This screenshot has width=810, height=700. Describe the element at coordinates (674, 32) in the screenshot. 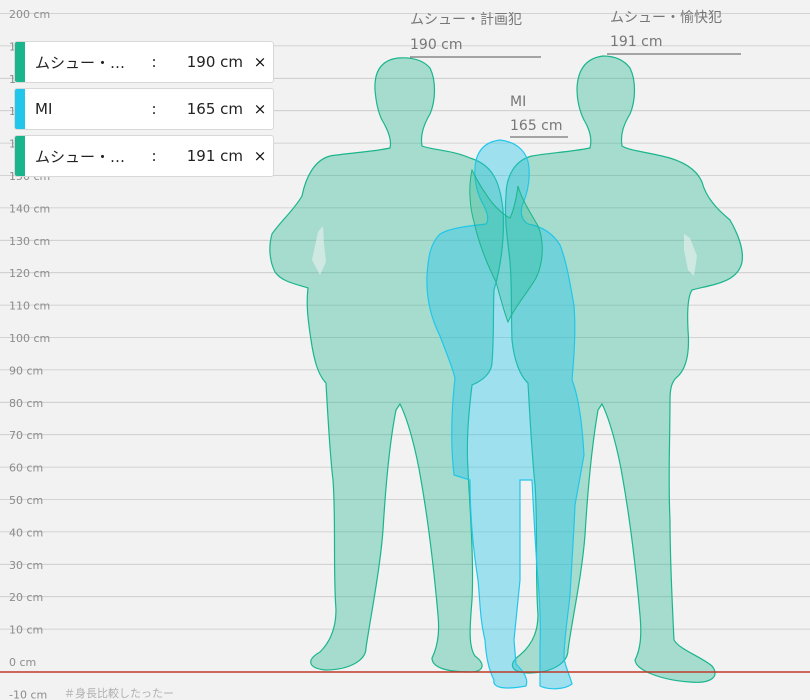

I see `label-figure-3: ムシュー・愉快犯 191 cm` at that location.